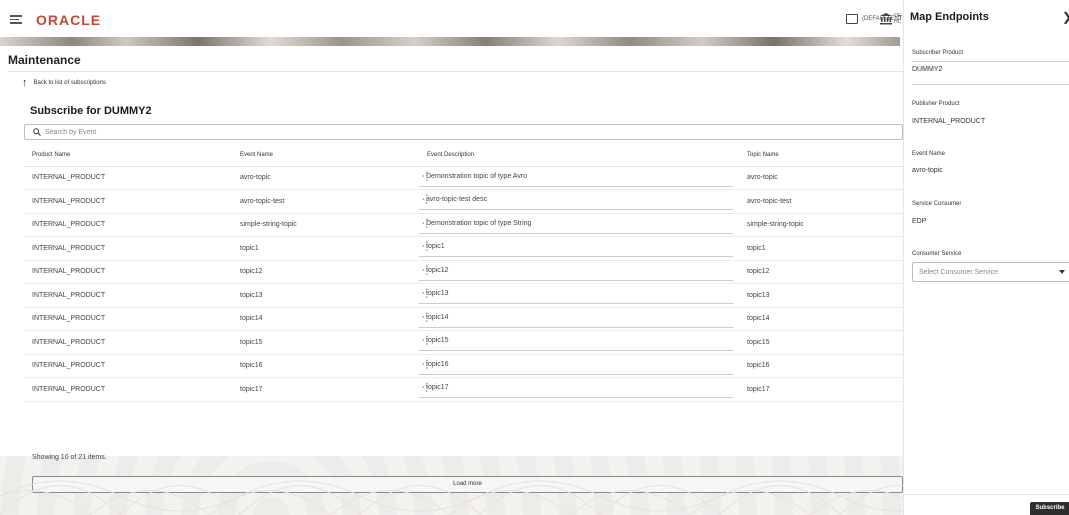 This screenshot has height=515, width=1069. I want to click on bank-icon, so click(886, 19).